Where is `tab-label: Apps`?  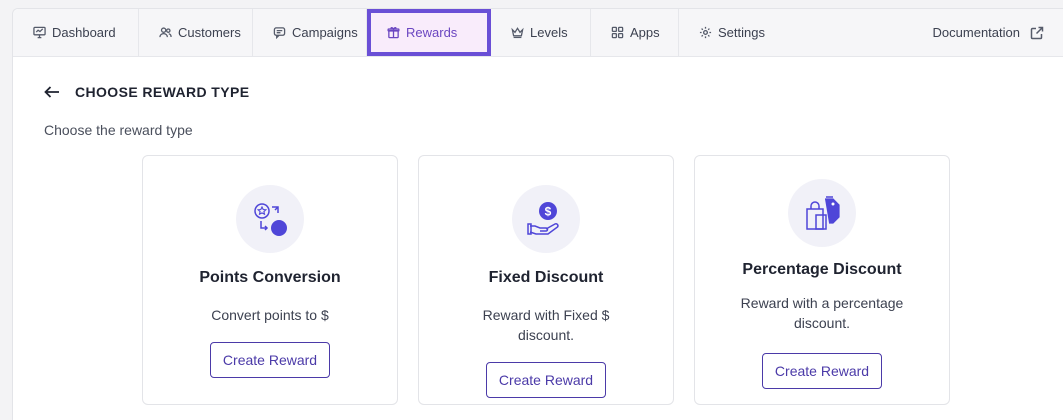 tab-label: Apps is located at coordinates (645, 32).